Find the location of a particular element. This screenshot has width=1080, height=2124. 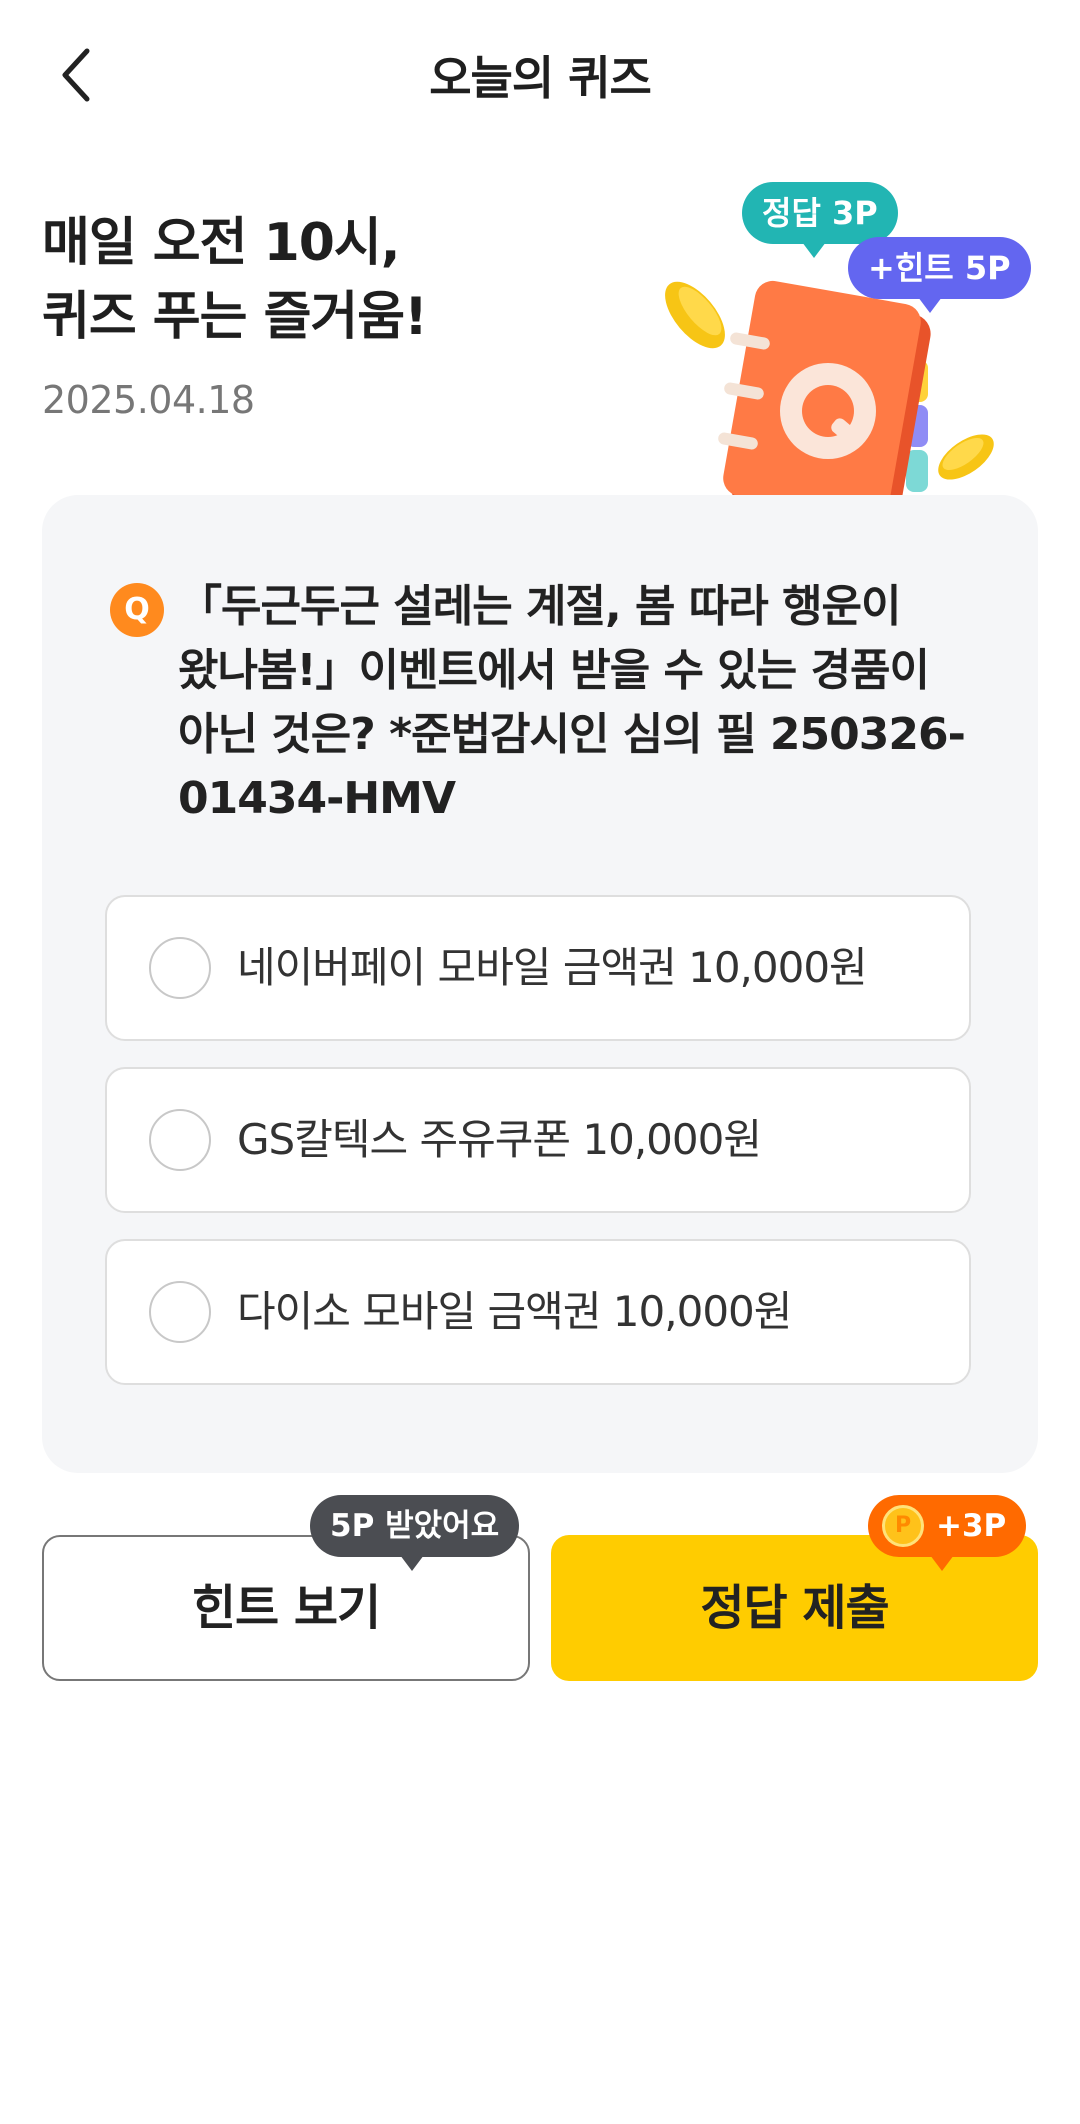

answer-option-2: GS칼텍스 주유쿠폰 10,000원 is located at coordinates (538, 1140).